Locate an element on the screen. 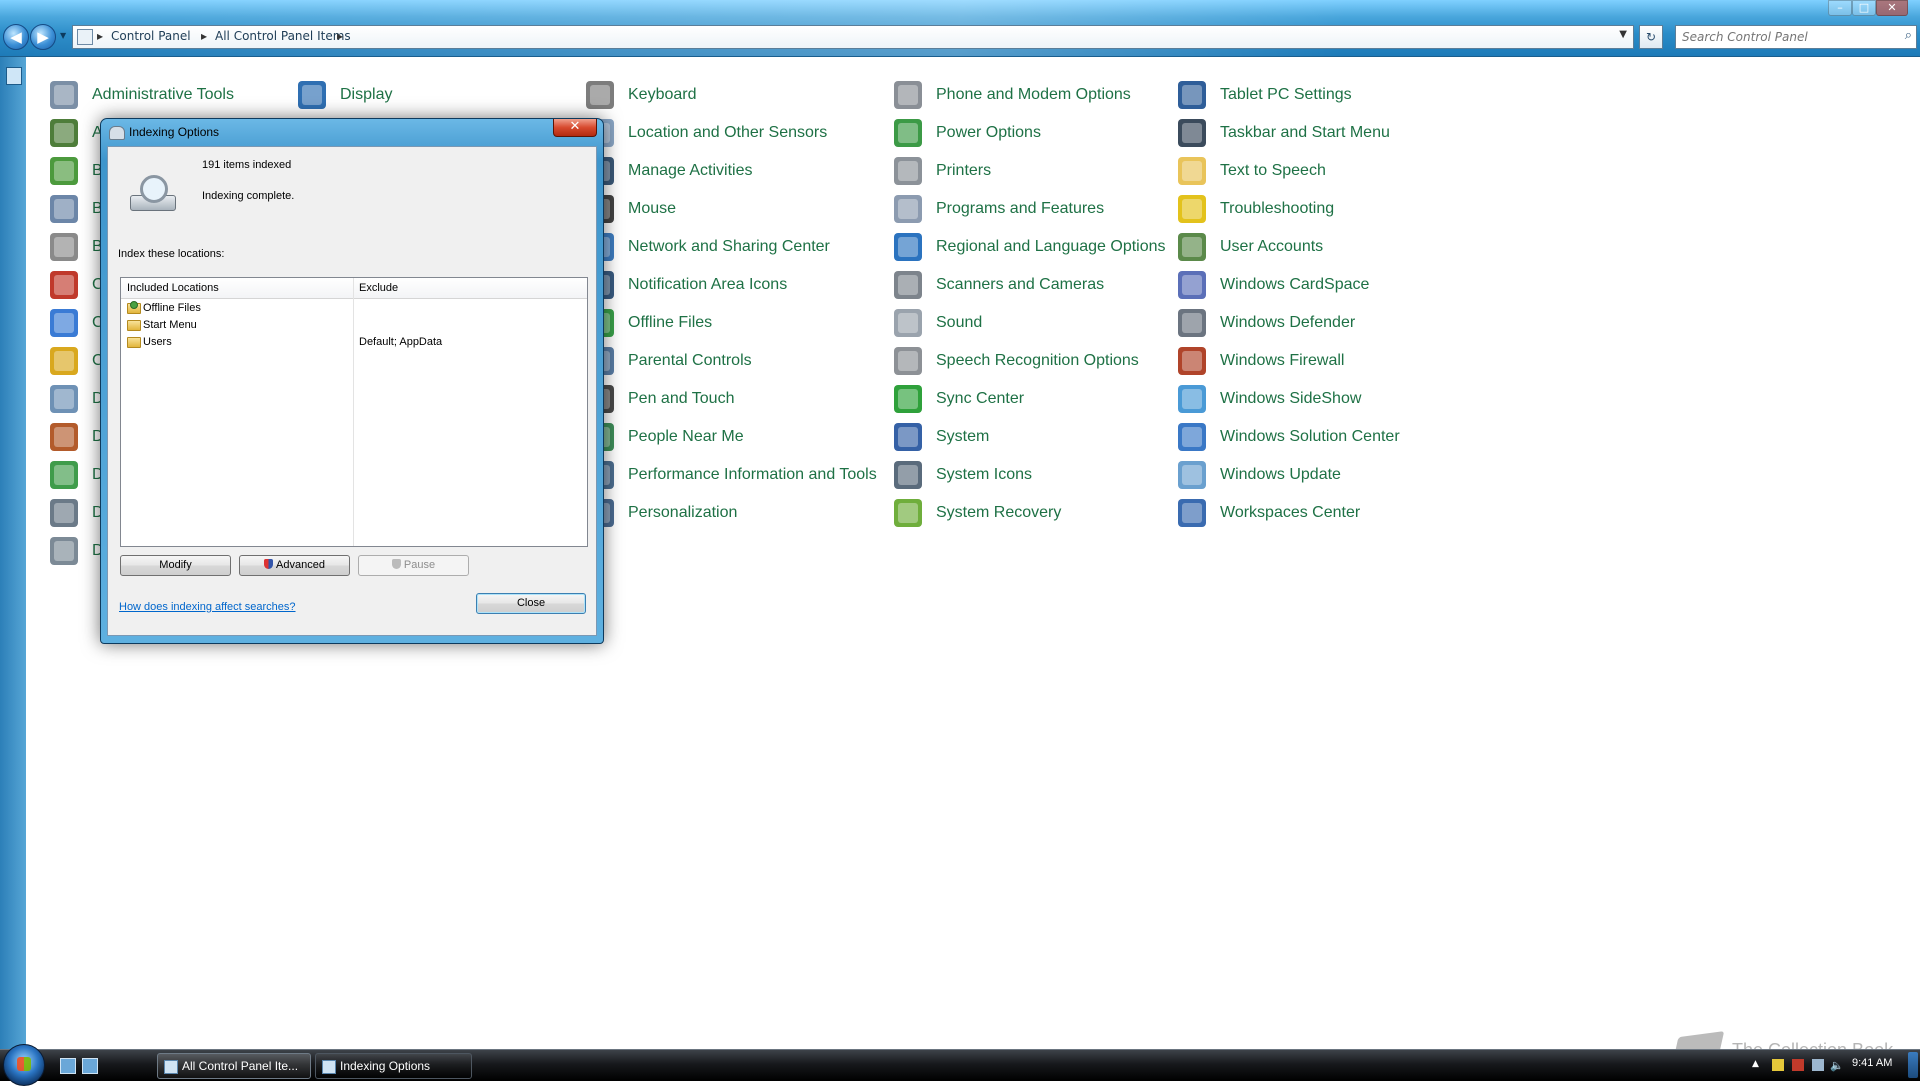 Image resolution: width=1920 pixels, height=1086 pixels. control-panel-item-label: Tablet PC Settings is located at coordinates (1286, 94).